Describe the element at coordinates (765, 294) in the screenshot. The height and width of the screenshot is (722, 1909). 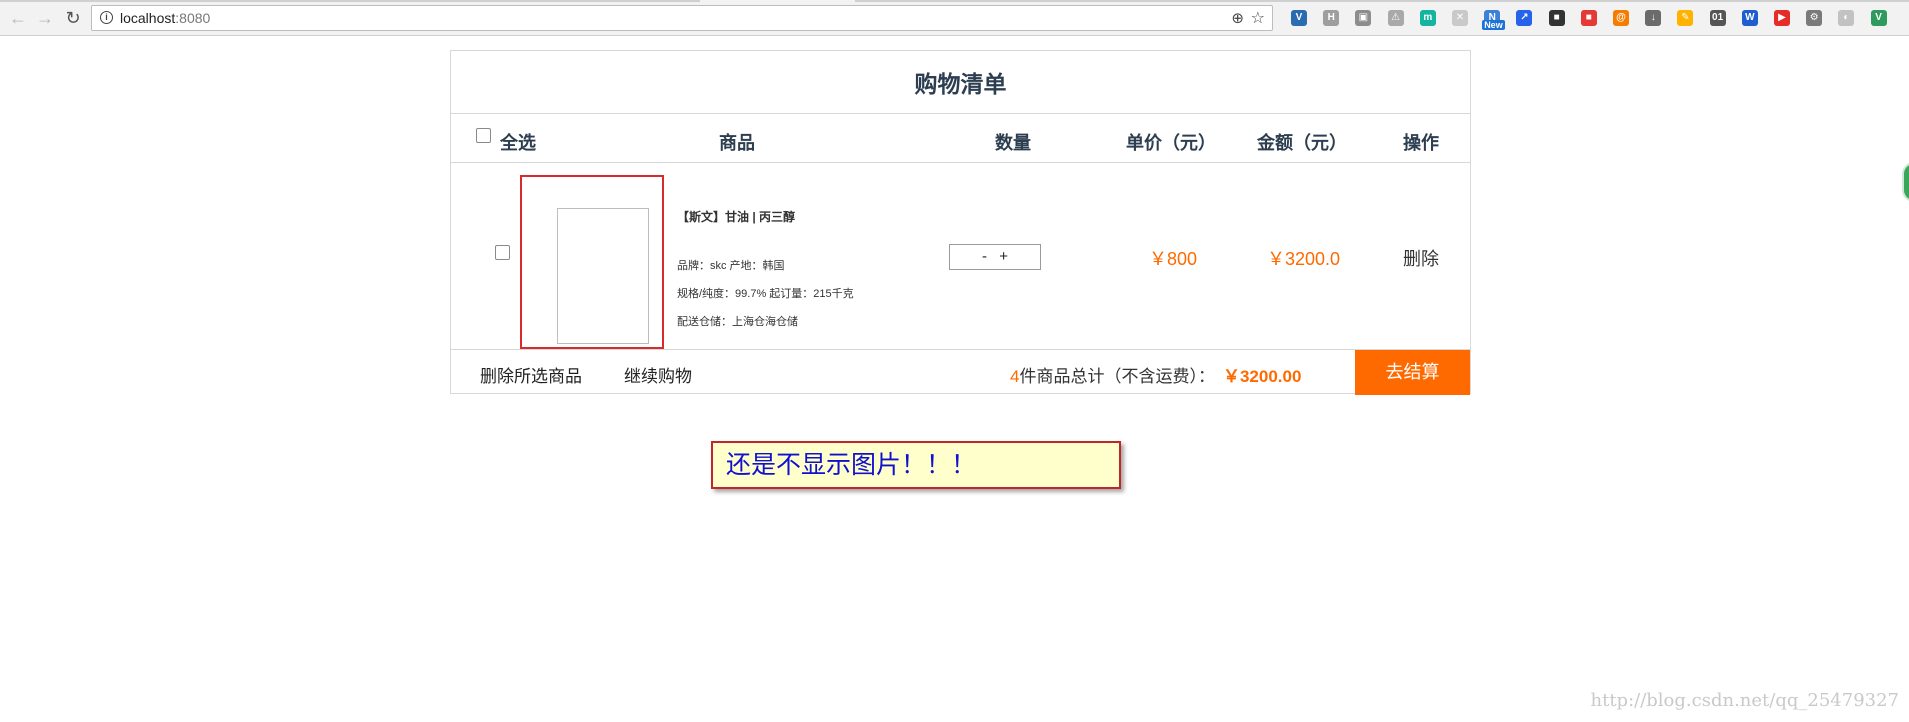
I see `product-spec: 规格/纯度：99.7% 起订量：215千克` at that location.